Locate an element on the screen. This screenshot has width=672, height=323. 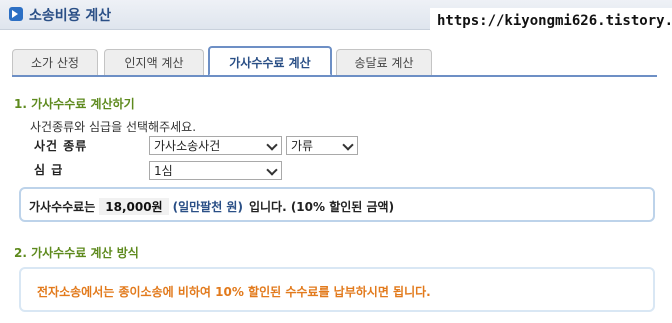
instance-select: 1심 is located at coordinates (215, 170).